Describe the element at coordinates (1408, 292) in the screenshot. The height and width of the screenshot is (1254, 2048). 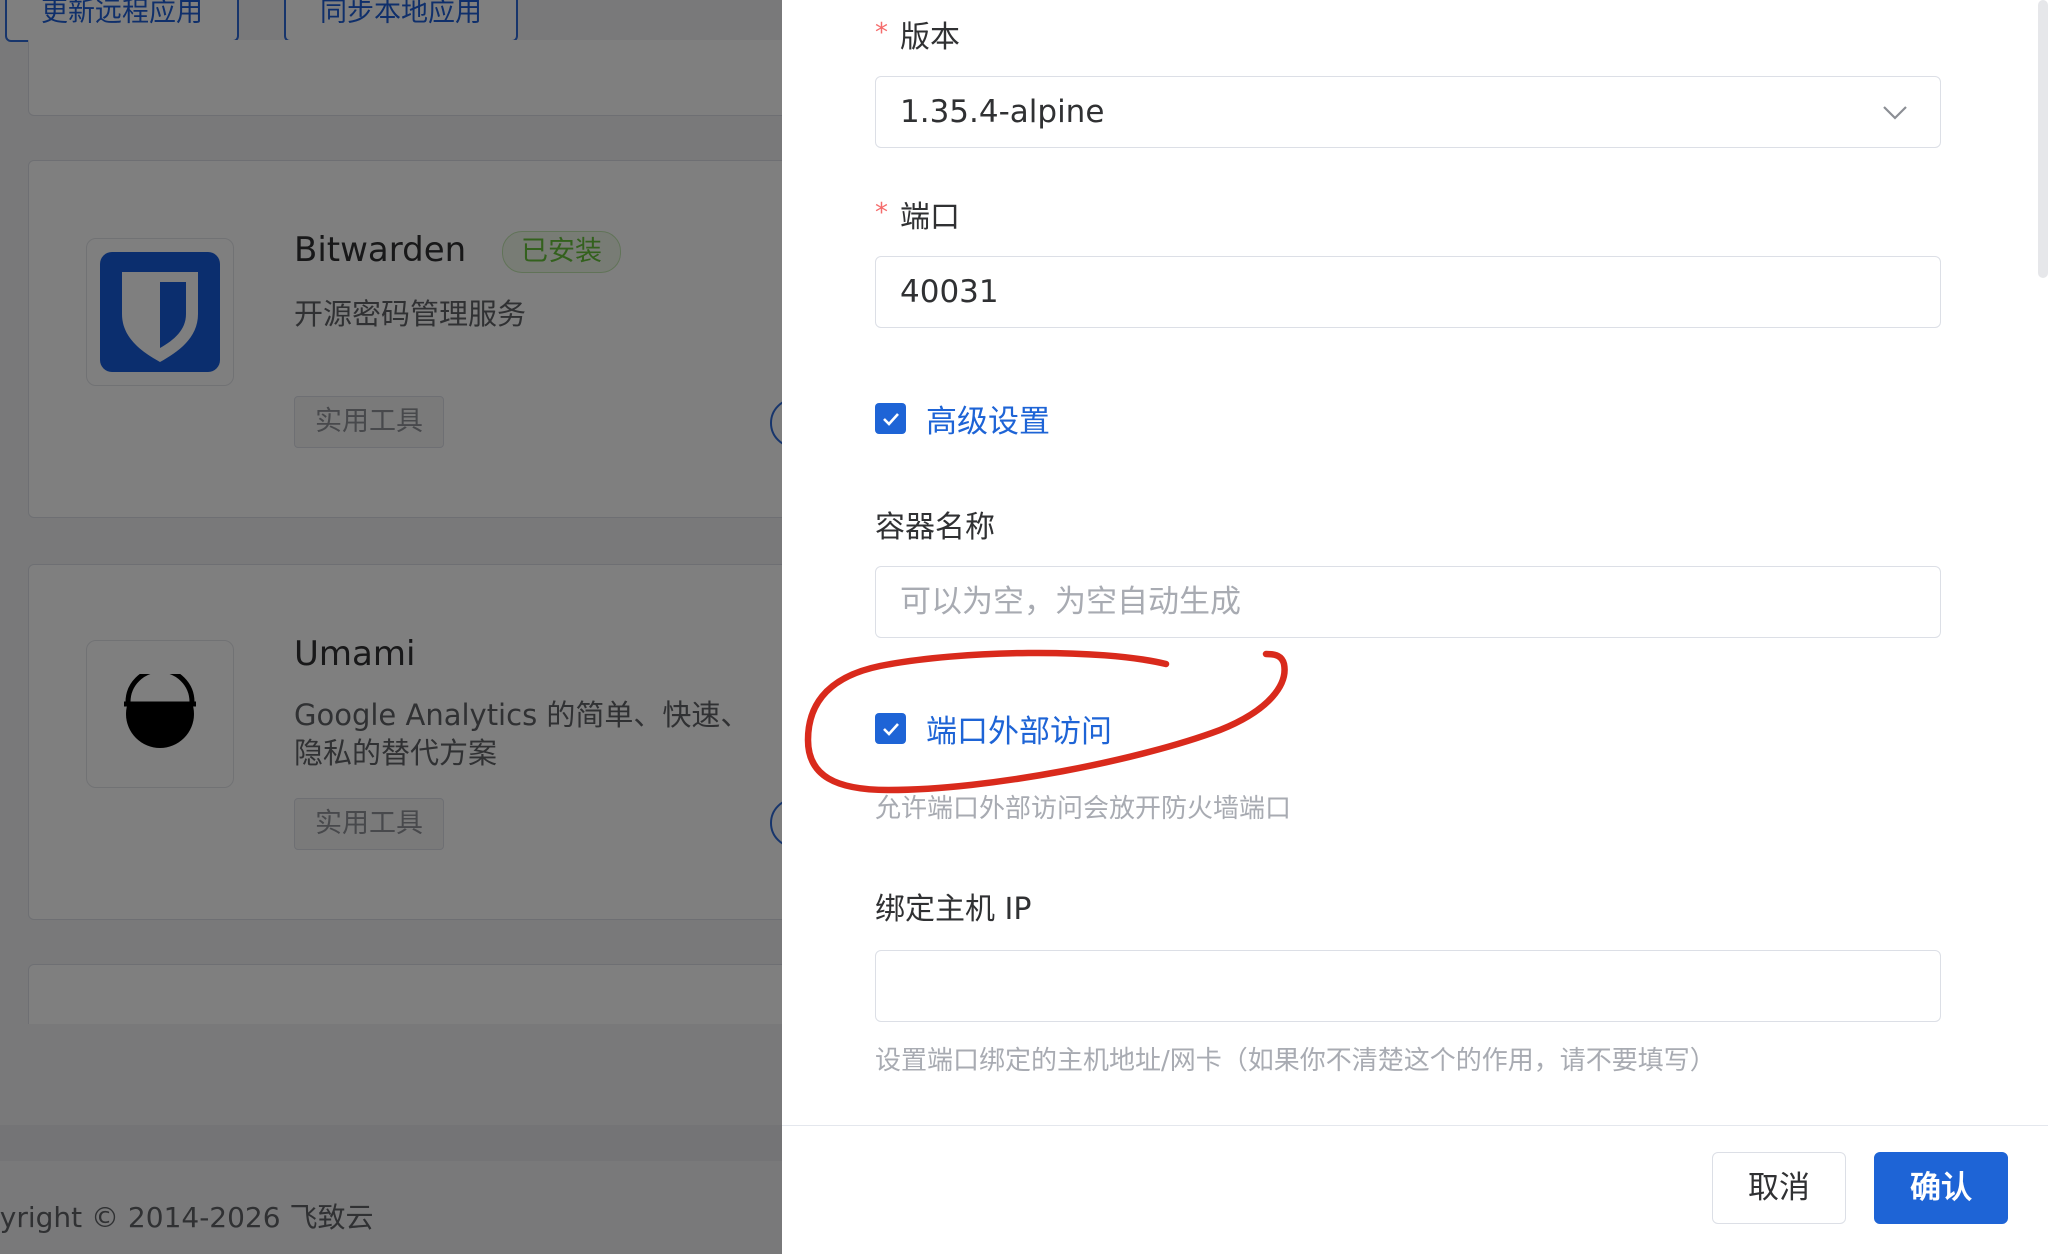
I see `port-input` at that location.